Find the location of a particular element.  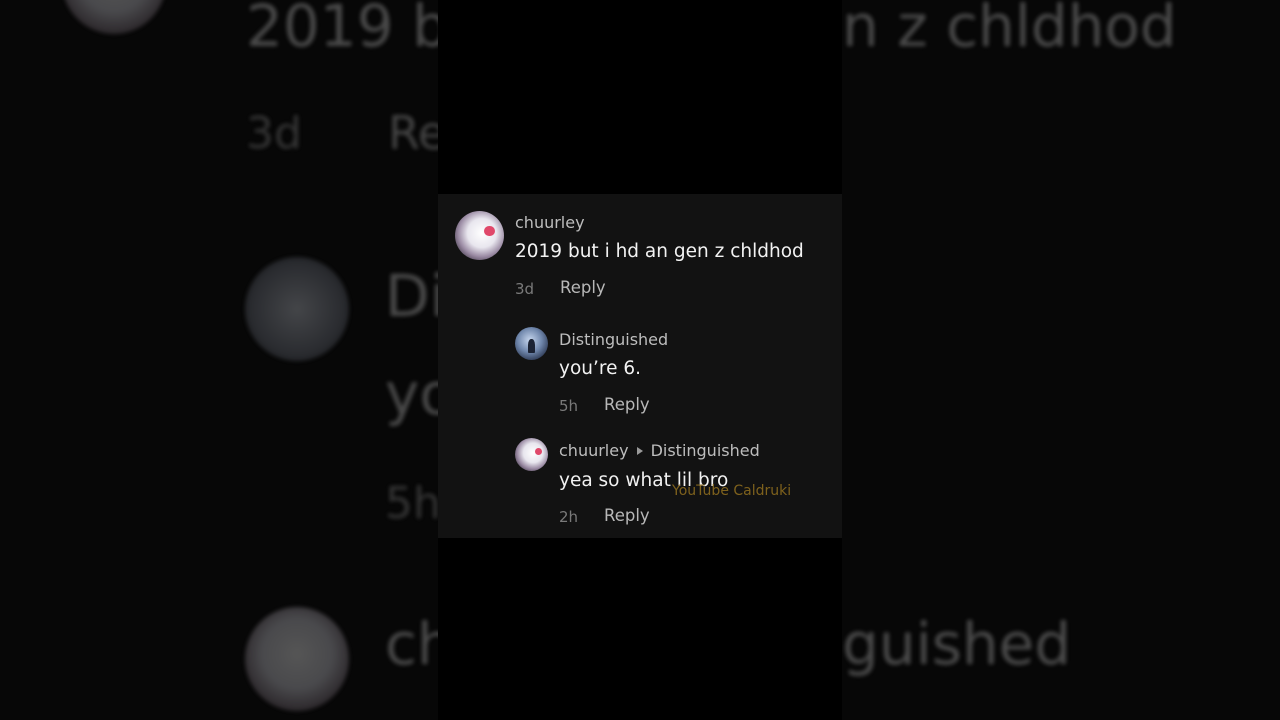

reply-username: chuurley Distinguished is located at coordinates (659, 450).